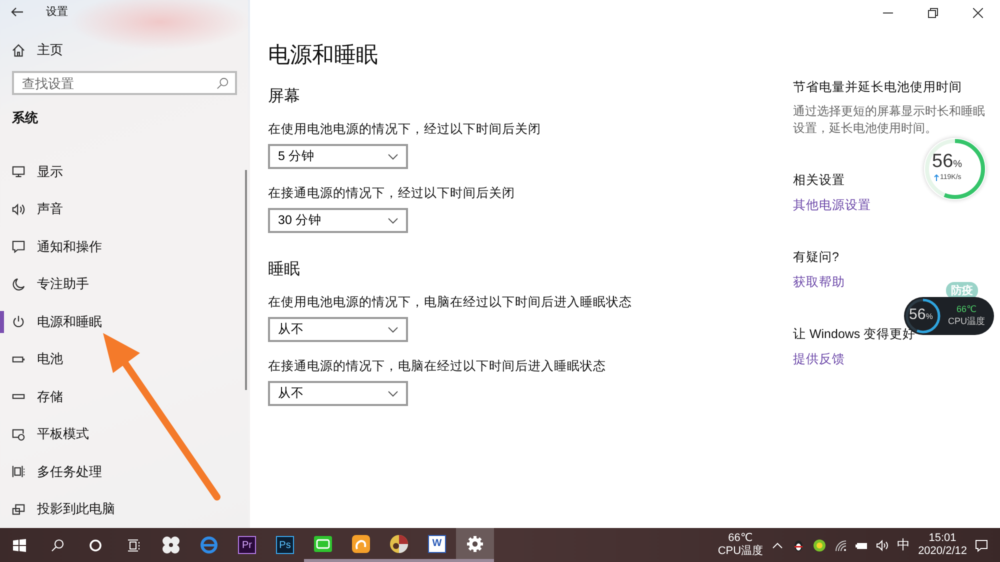  Describe the element at coordinates (19, 545) in the screenshot. I see `windows-start-icon` at that location.